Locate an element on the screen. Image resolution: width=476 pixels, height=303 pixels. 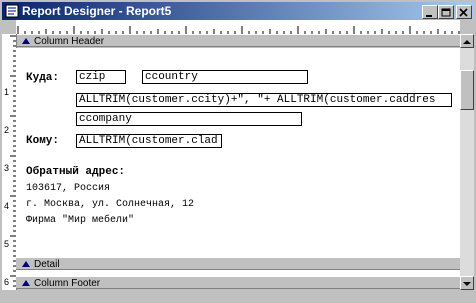
vertical-scroll-thumb is located at coordinates (467, 90).